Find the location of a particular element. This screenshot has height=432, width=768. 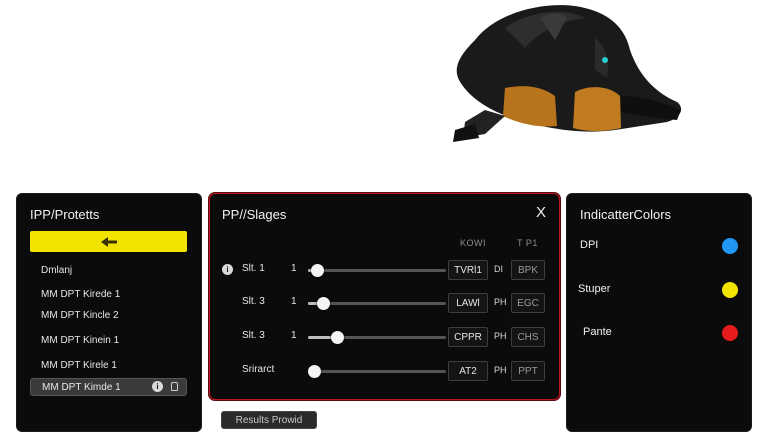

stage-value-field: LAWl is located at coordinates (468, 303).